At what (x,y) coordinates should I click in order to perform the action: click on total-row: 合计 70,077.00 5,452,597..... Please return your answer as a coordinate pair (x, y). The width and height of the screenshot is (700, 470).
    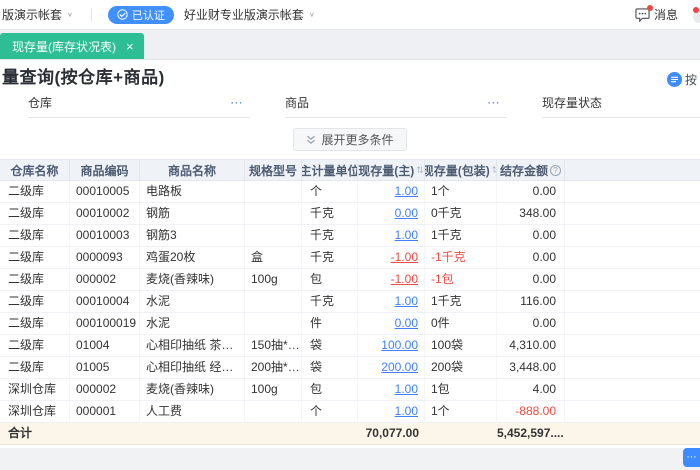
    Looking at the image, I should click on (350, 434).